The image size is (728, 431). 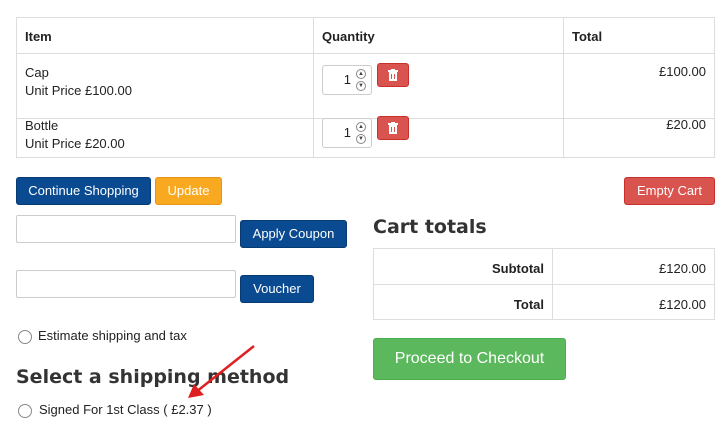 I want to click on apply-coupon-button: Apply Coupon, so click(x=293, y=234).